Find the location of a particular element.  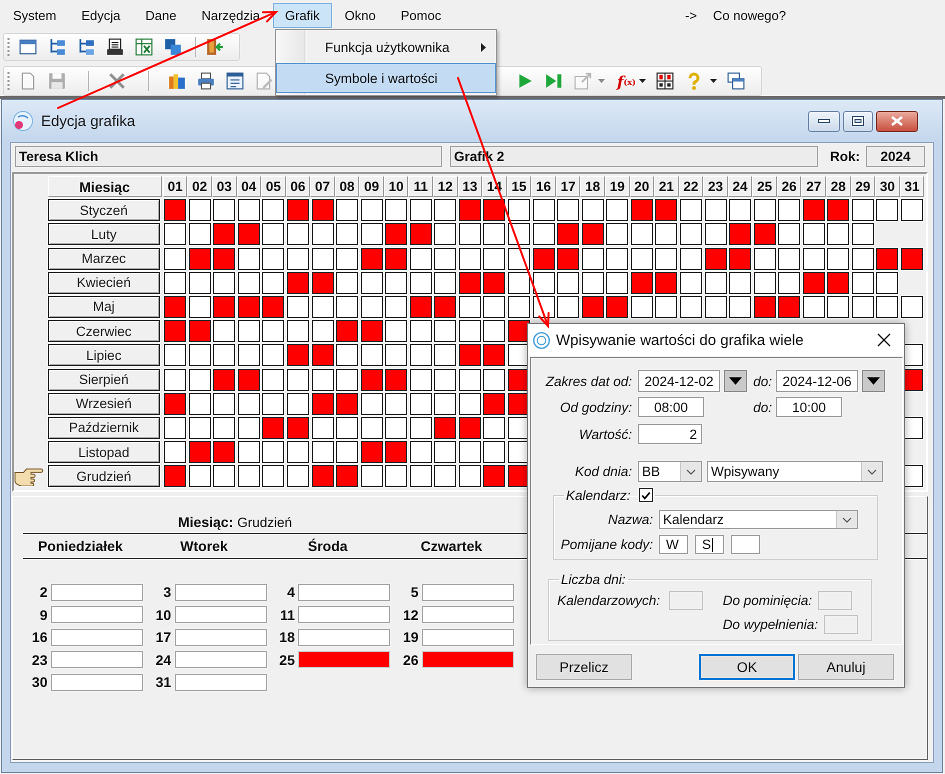

code-field: W is located at coordinates (673, 544).